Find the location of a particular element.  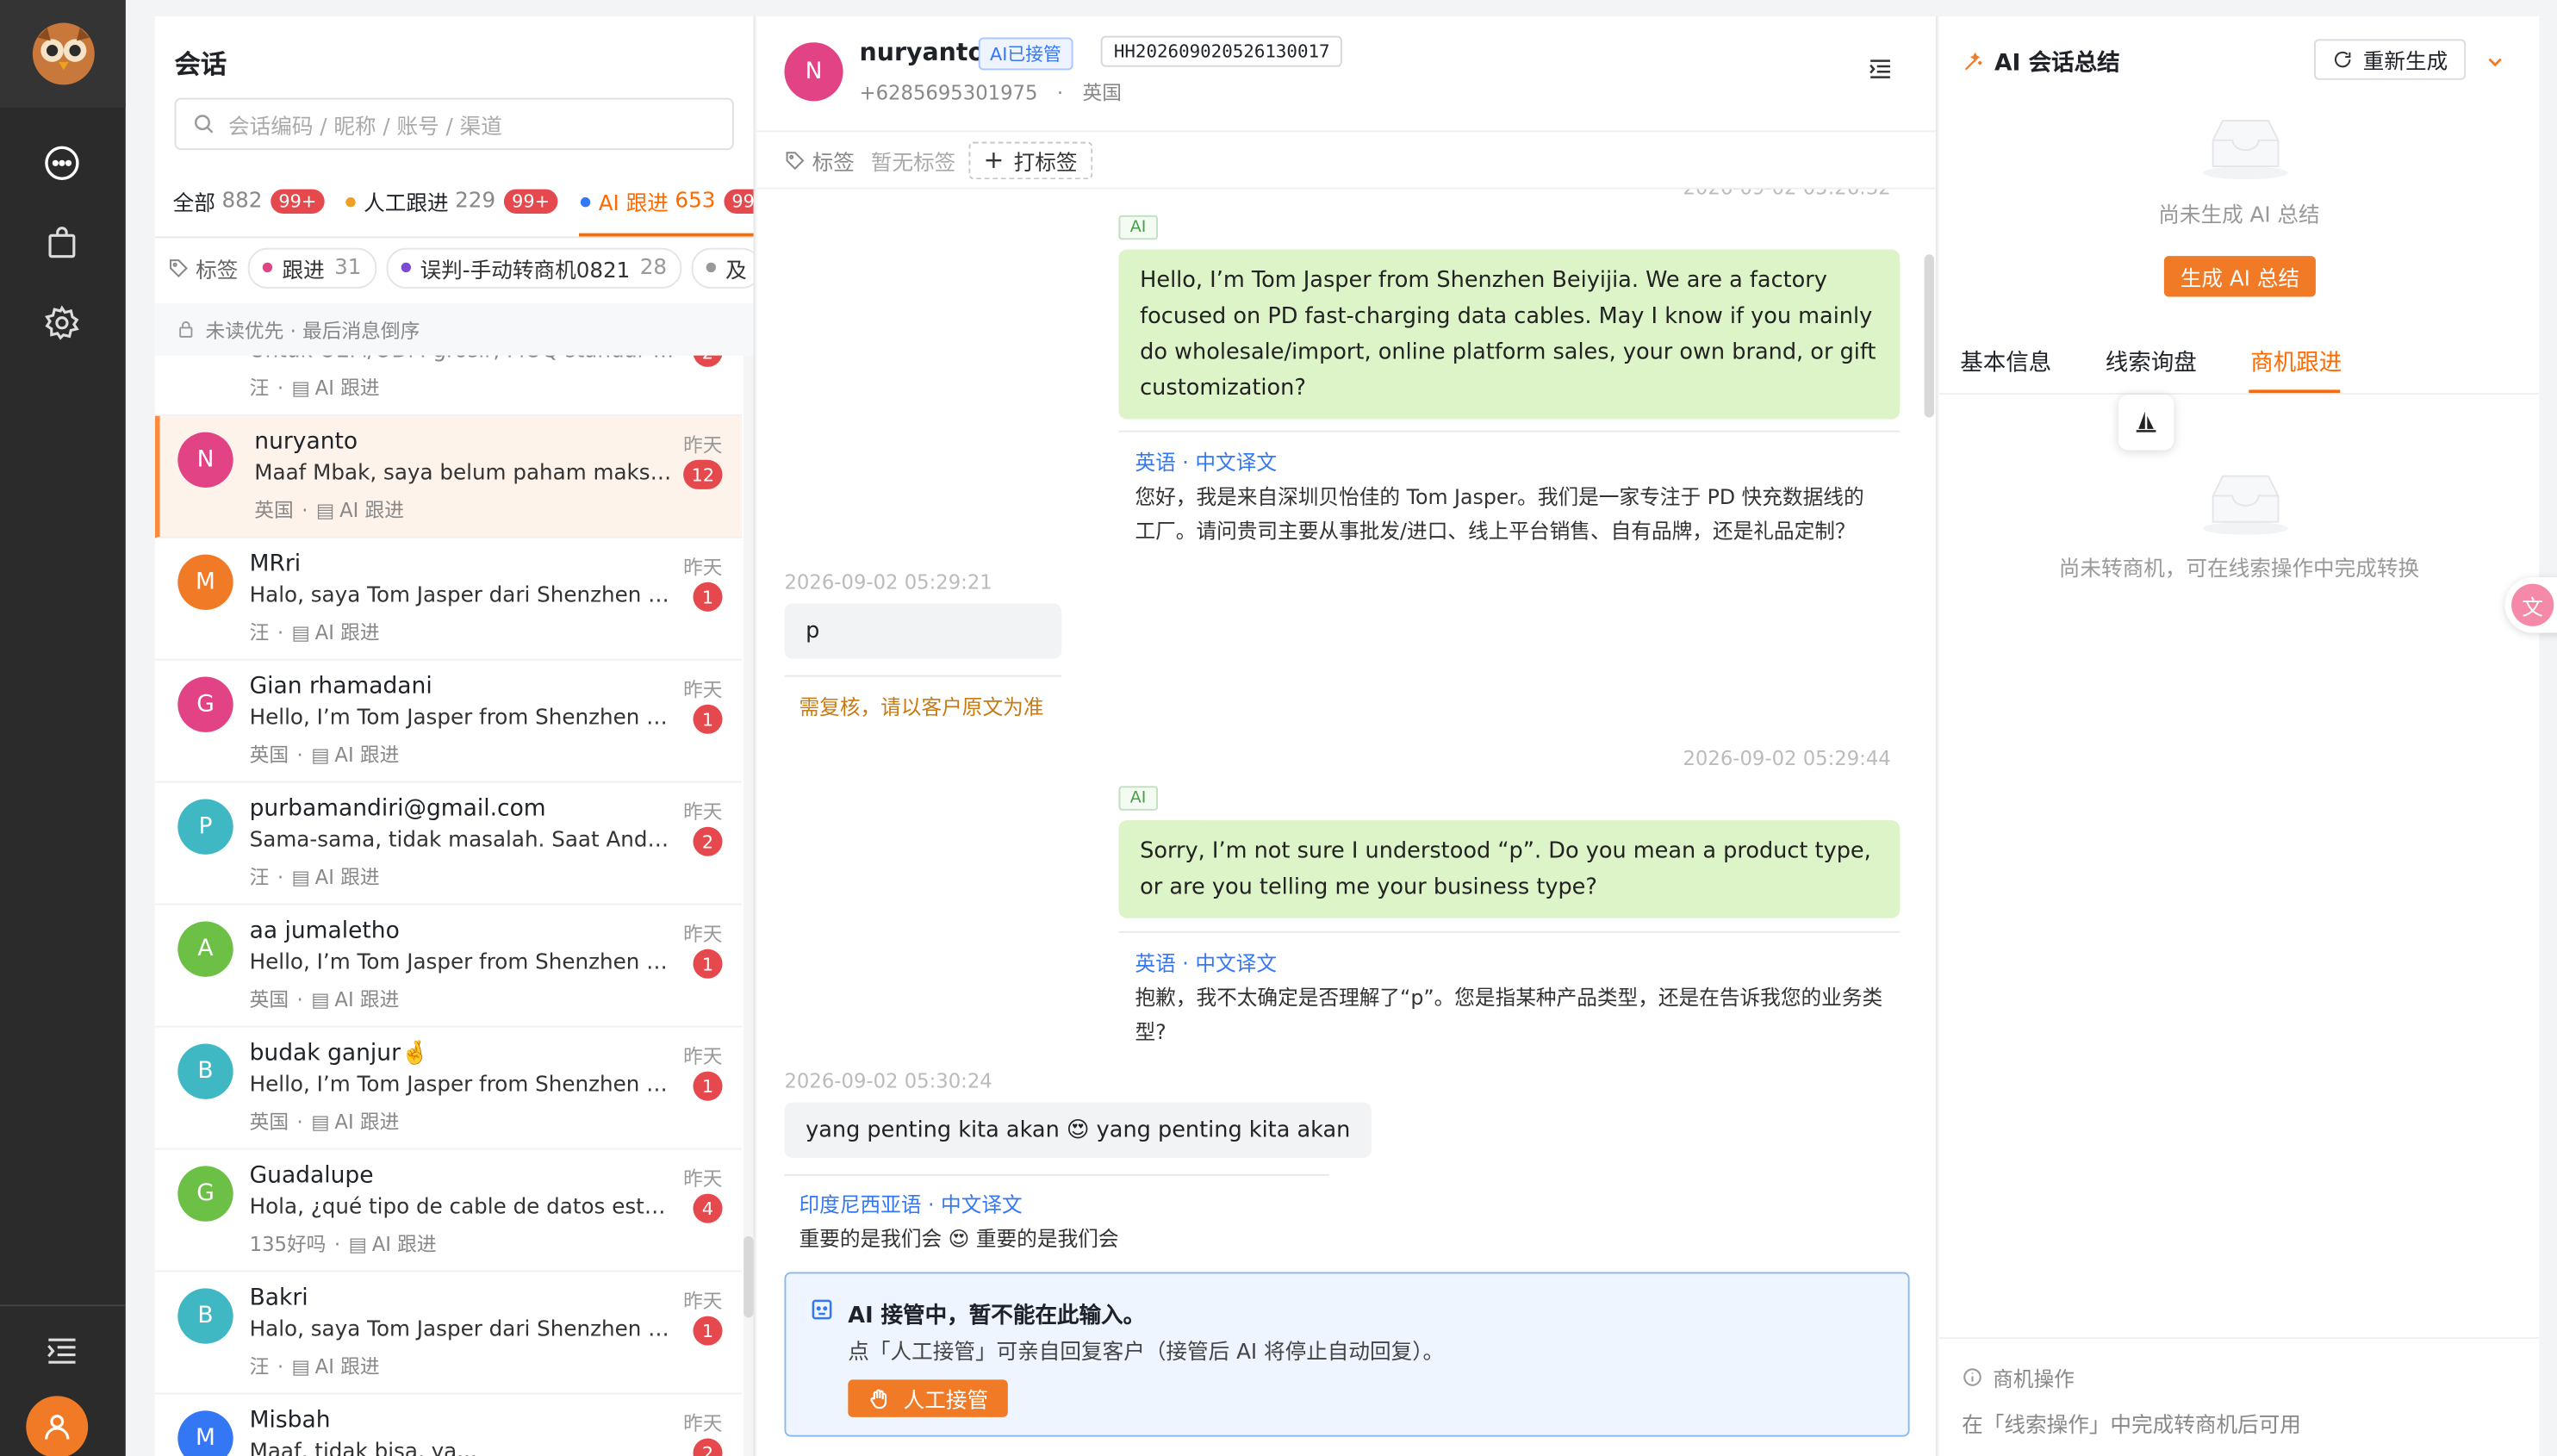

list-item-meta: 英国 · ▤ AI 跟进 is located at coordinates (325, 754).